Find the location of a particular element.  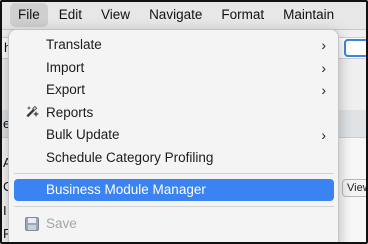

menubar-view: View is located at coordinates (115, 15).